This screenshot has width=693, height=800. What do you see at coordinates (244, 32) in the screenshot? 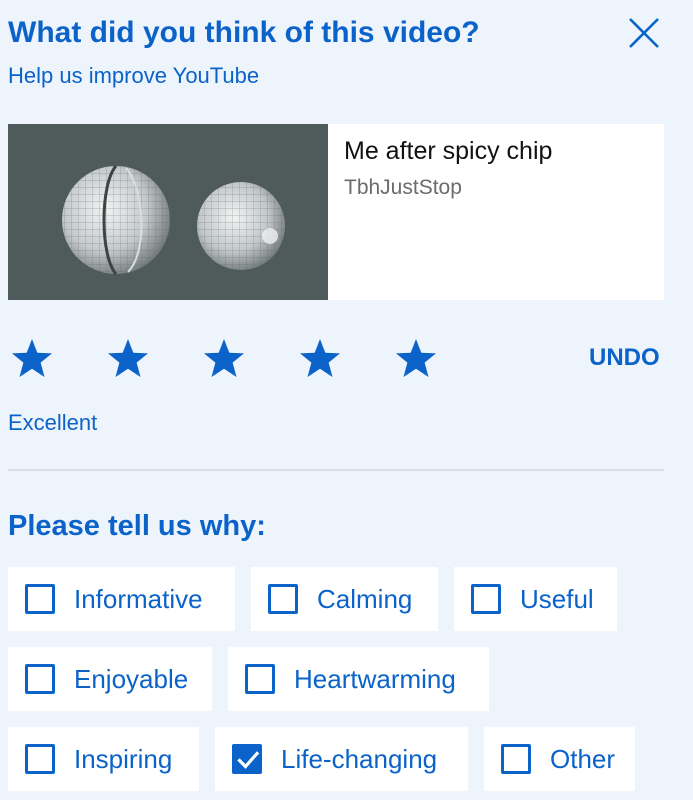
I see `page-title: What did you think of this video?` at bounding box center [244, 32].